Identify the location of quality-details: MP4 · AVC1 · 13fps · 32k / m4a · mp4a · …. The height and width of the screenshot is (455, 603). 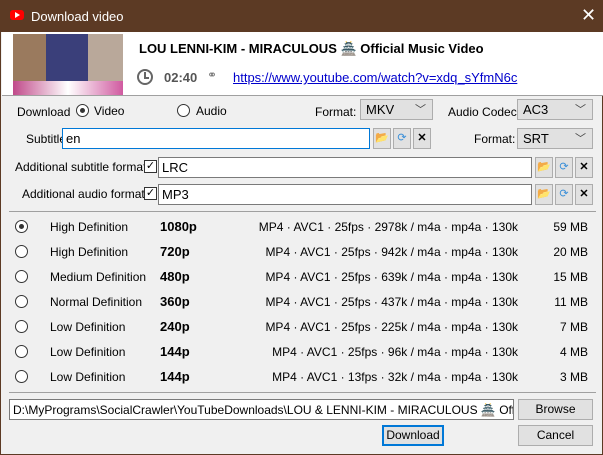
(395, 377).